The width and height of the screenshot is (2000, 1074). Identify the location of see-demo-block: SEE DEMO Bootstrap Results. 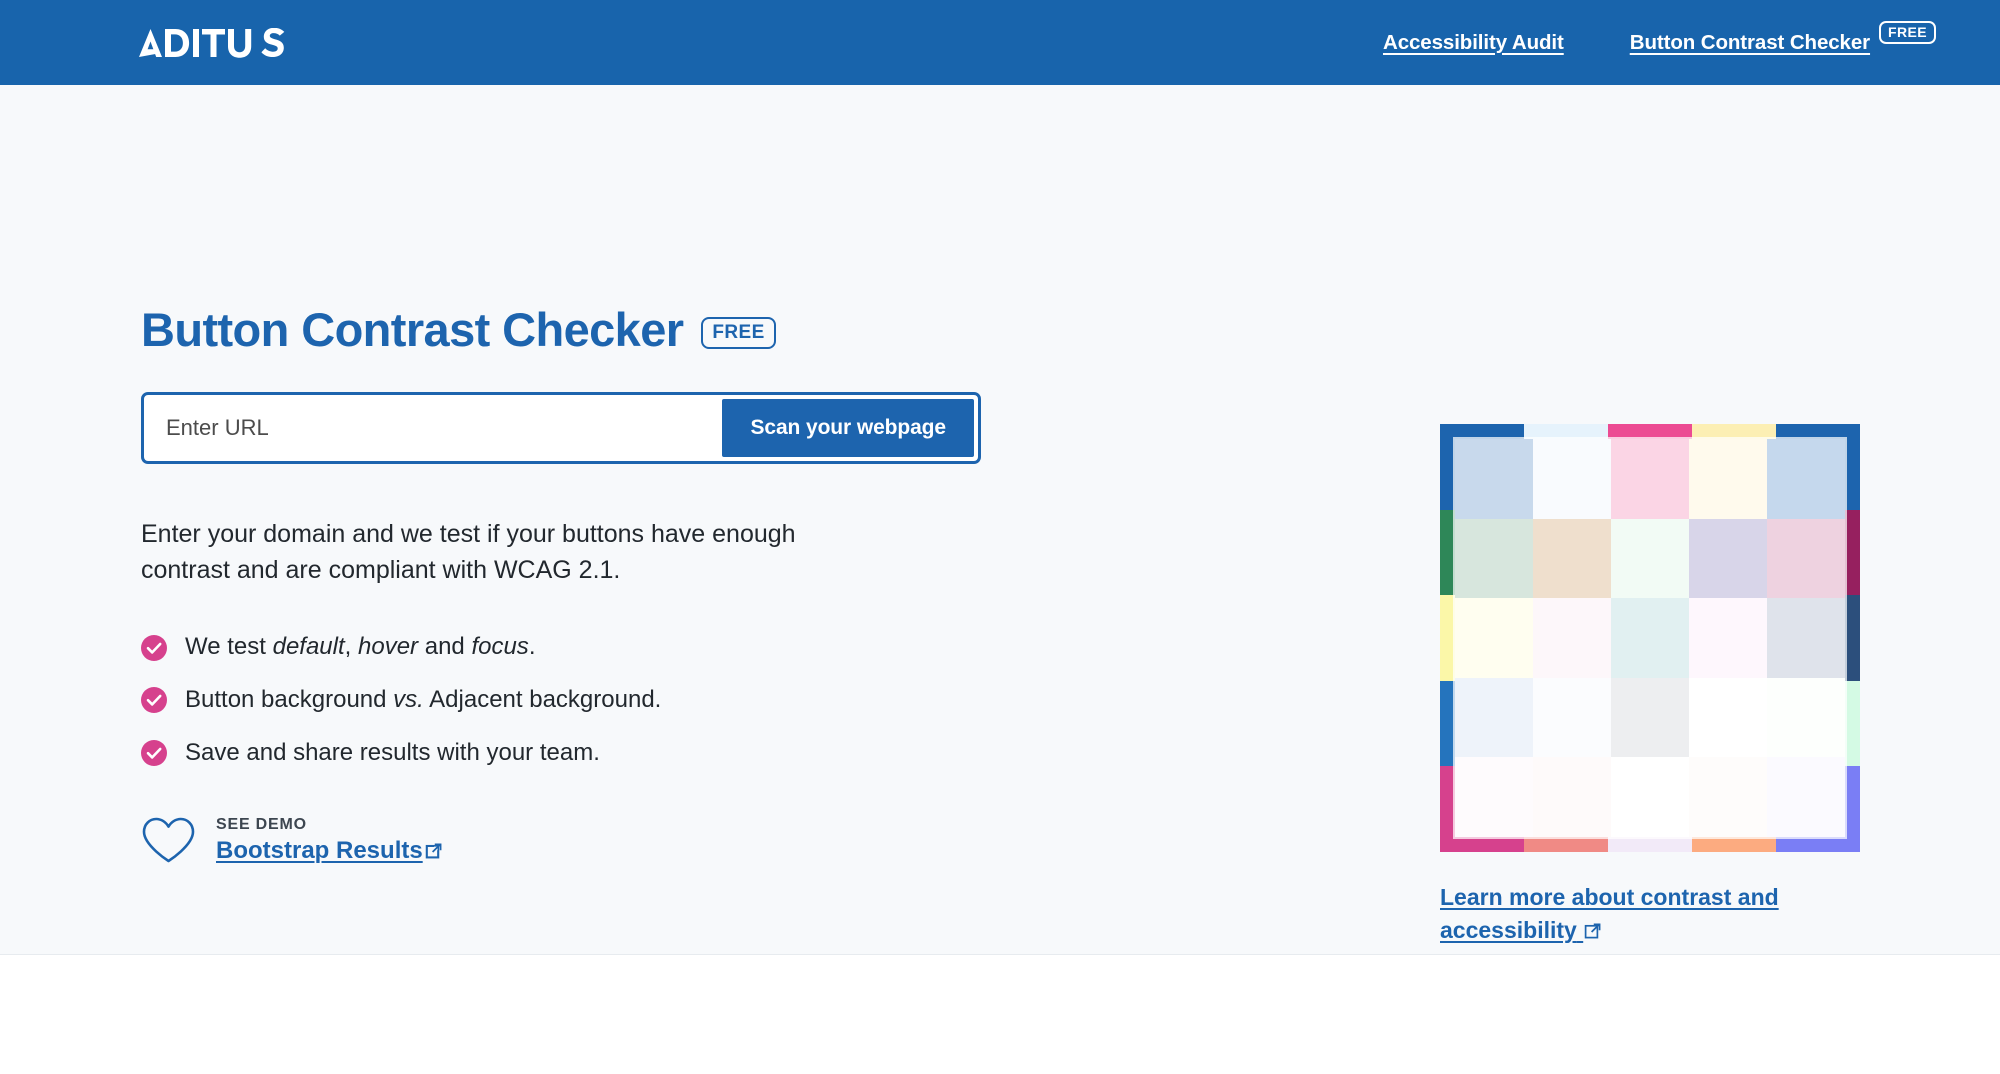
(716, 840).